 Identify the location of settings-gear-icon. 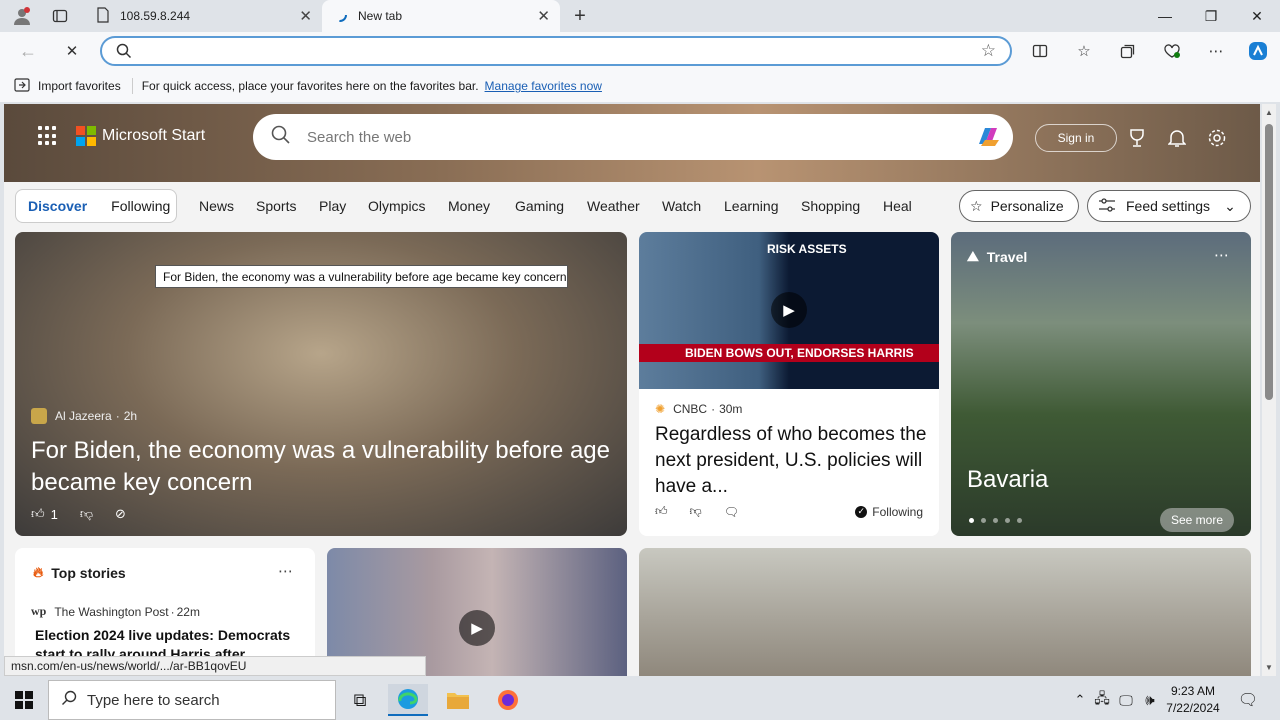
(1217, 138).